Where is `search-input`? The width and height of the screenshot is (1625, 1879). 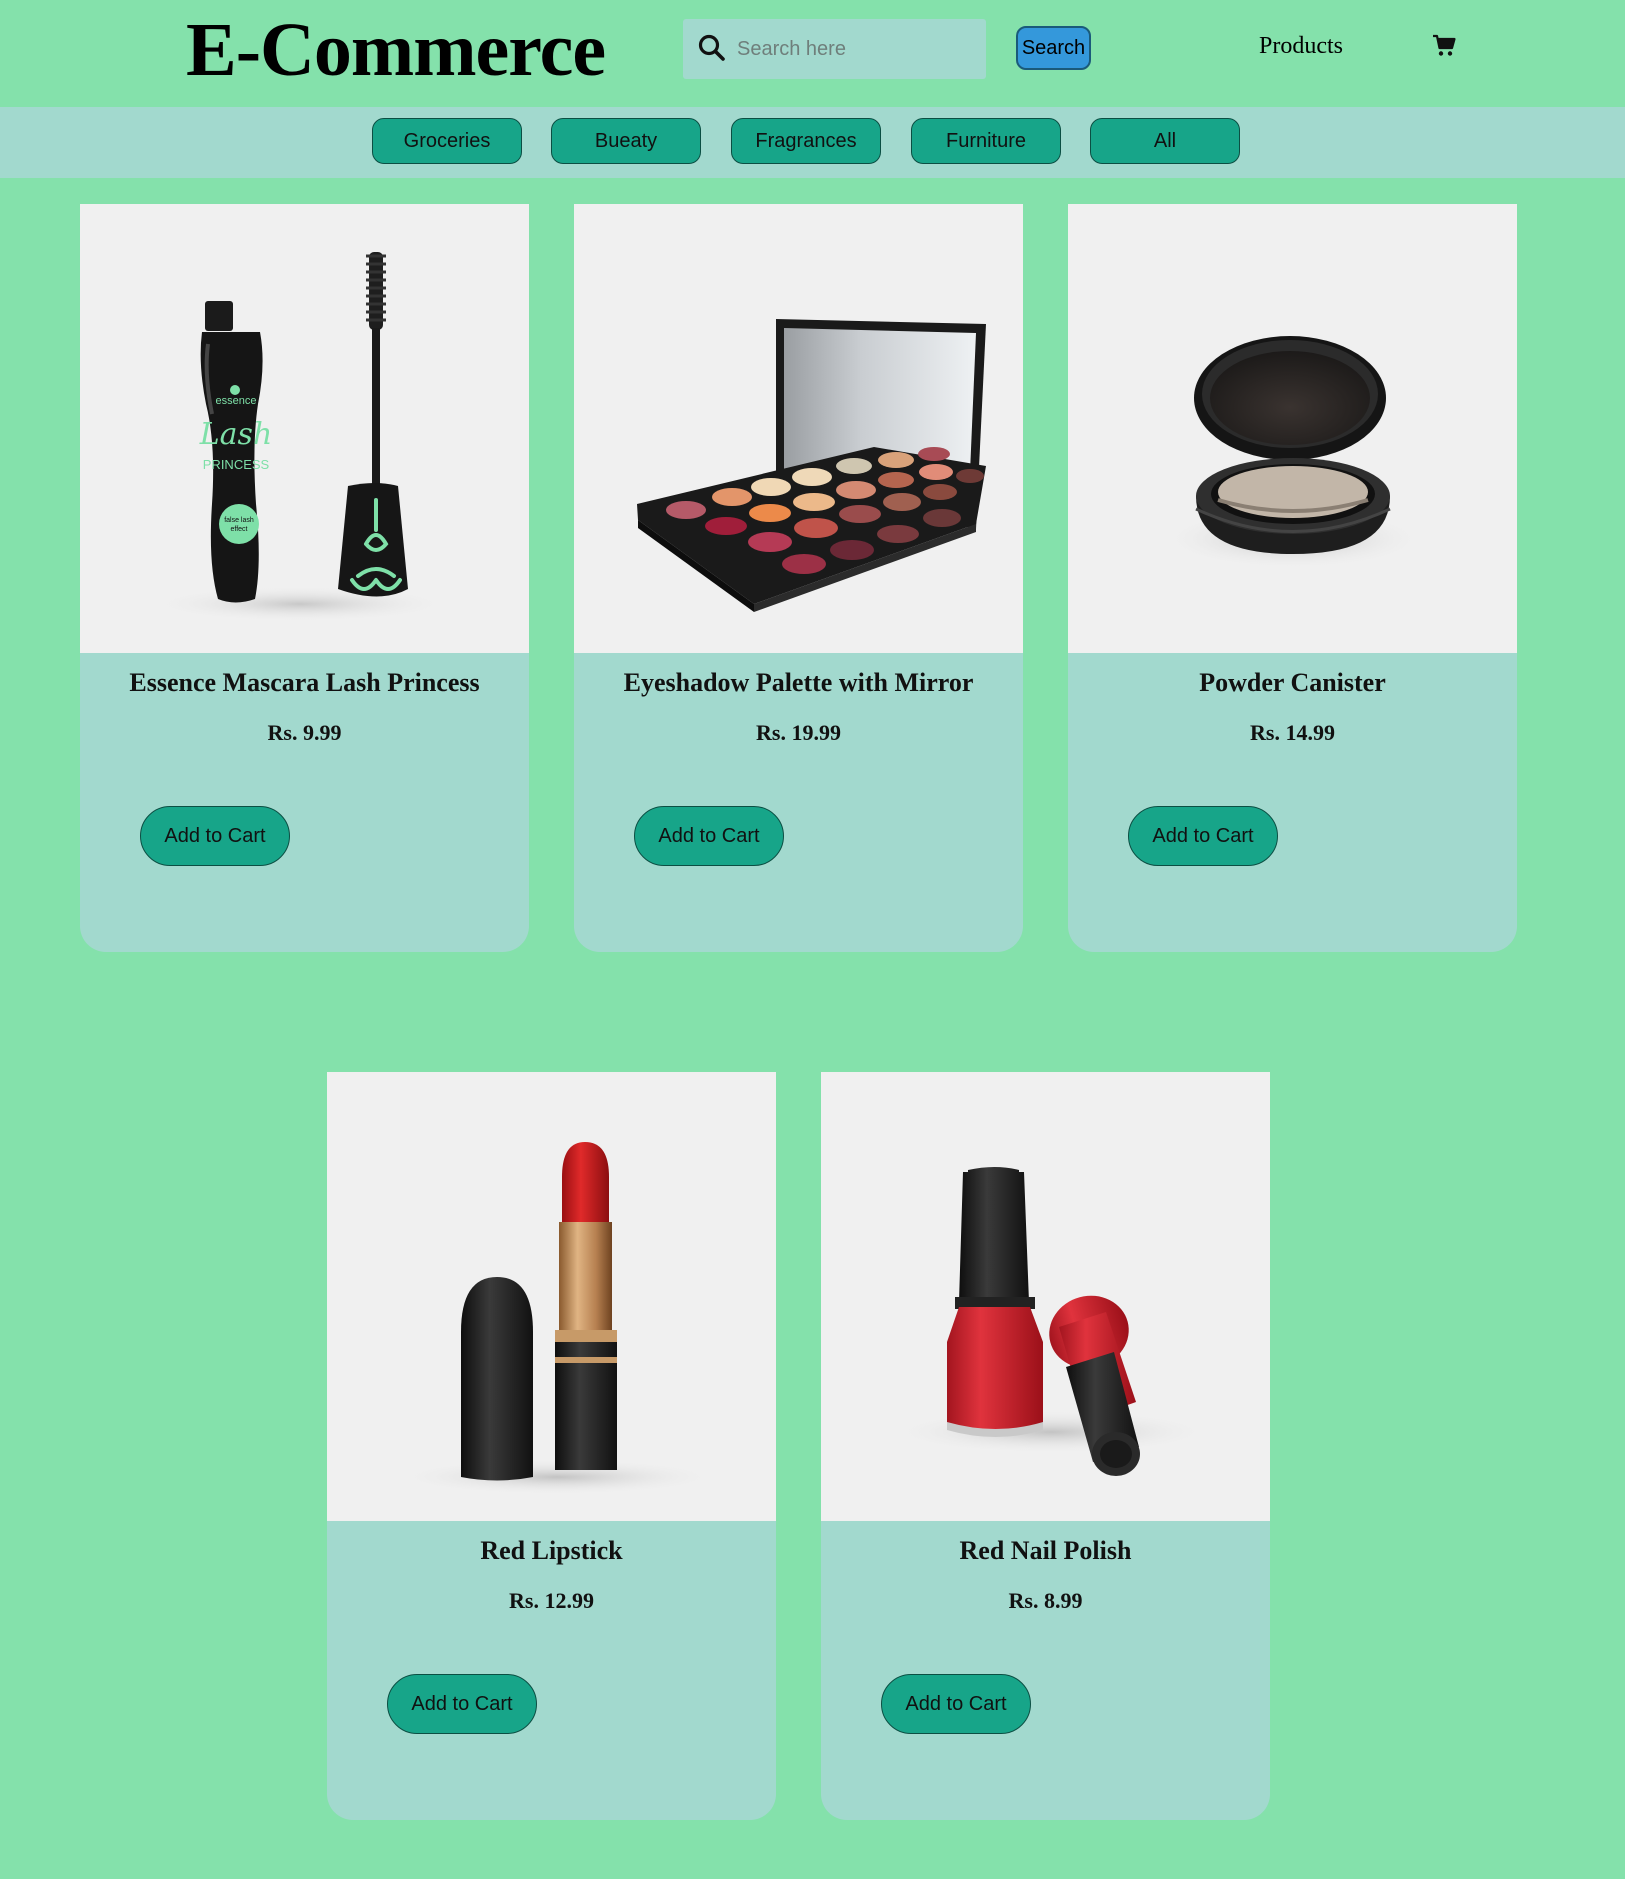
search-input is located at coordinates (857, 49).